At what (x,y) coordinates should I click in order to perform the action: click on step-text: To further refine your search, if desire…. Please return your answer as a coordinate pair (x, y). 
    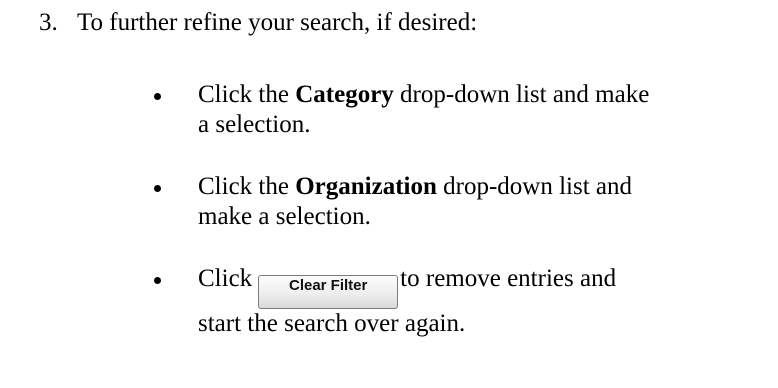
    Looking at the image, I should click on (277, 22).